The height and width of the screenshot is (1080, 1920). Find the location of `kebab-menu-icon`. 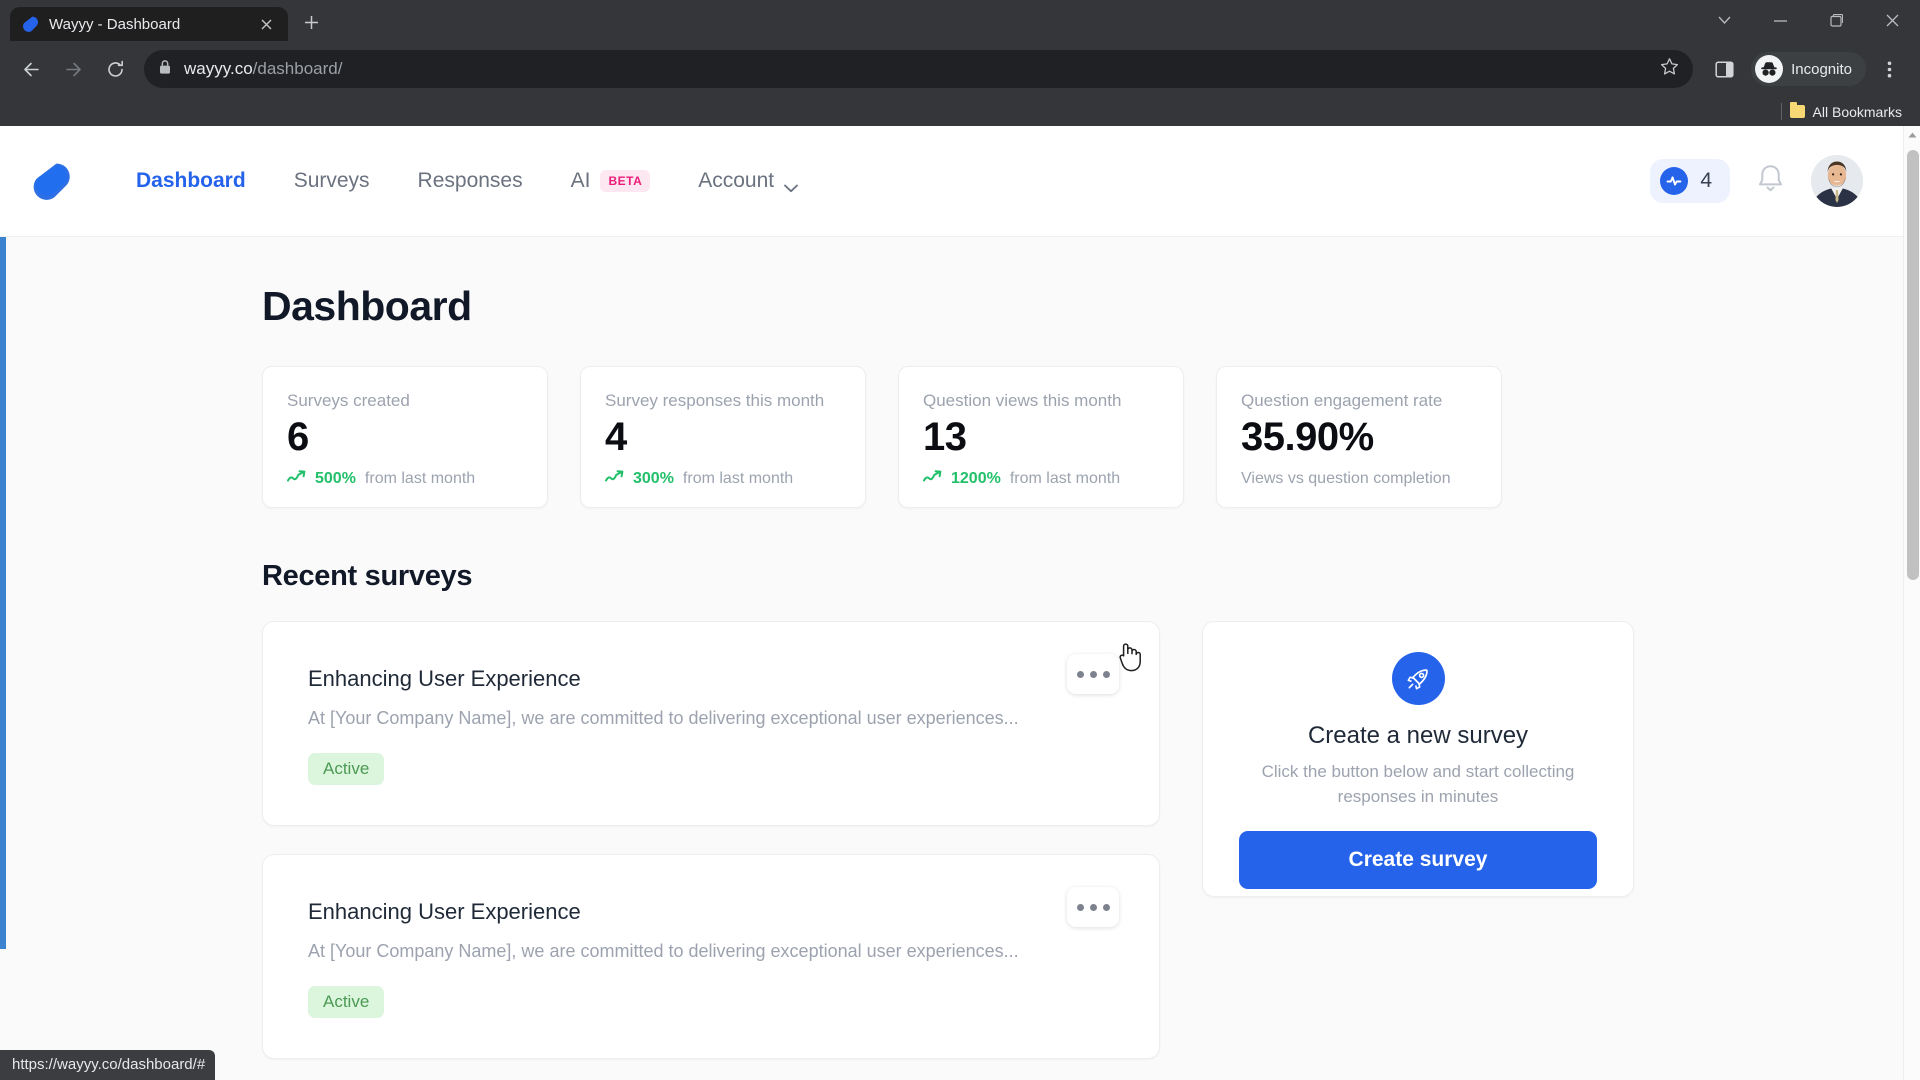

kebab-menu-icon is located at coordinates (1889, 69).